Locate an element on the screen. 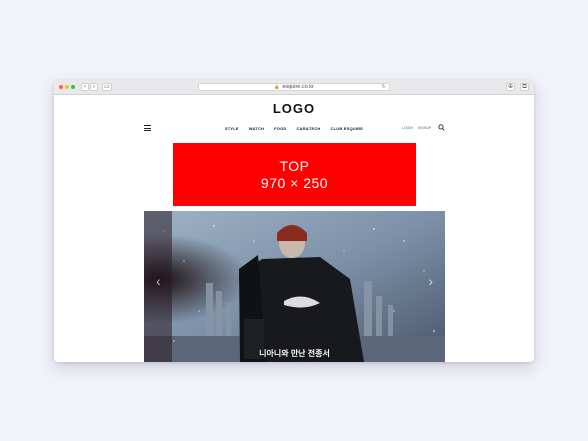 The width and height of the screenshot is (588, 441). browser-toolbar: ‹ › ▭ 🔒 esquire.co.kr ↻ ⊕ ⧉ is located at coordinates (294, 87).